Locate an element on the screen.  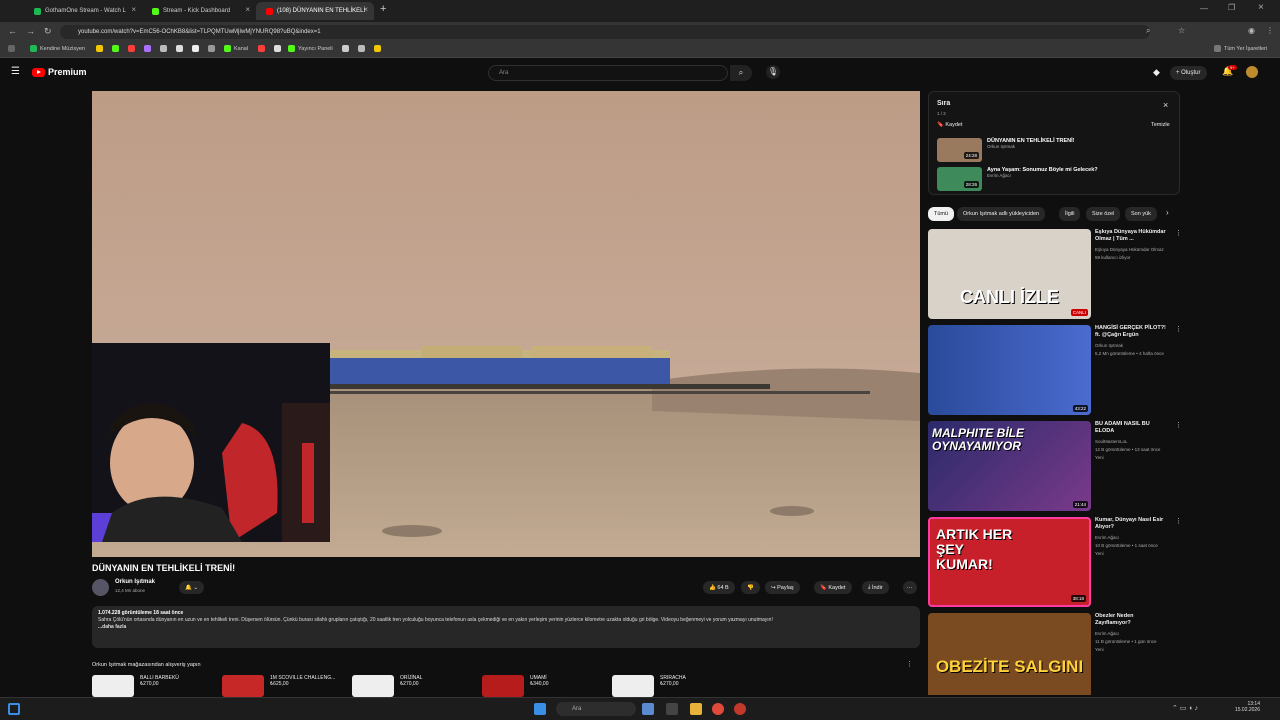
search-icon: ⌕ is located at coordinates (741, 72).